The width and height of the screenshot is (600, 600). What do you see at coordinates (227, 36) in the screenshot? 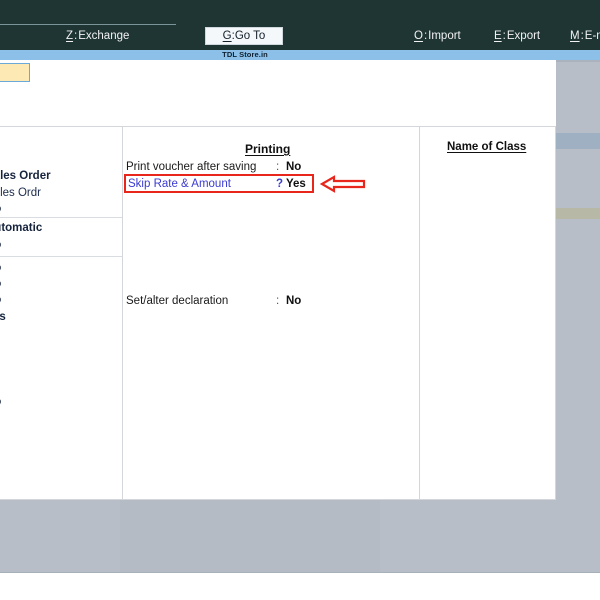
I see `go-to-button-key: G` at bounding box center [227, 36].